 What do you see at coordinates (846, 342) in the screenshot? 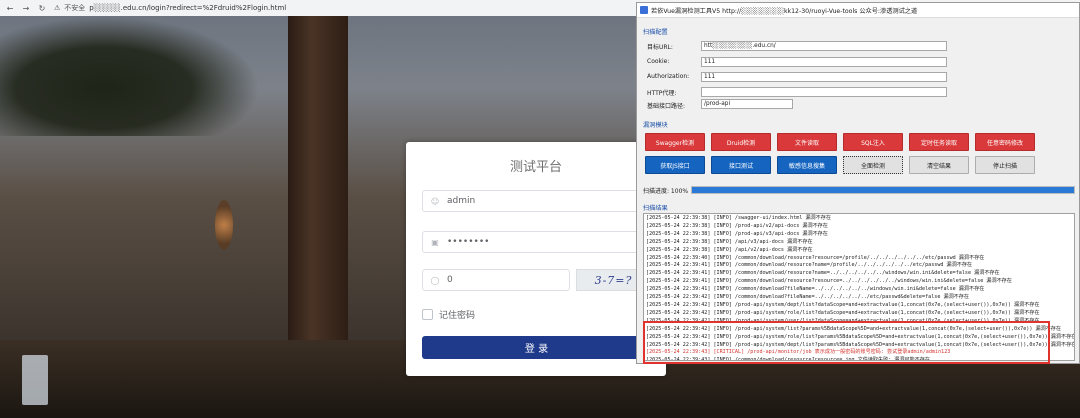
I see `highlight-box` at bounding box center [846, 342].